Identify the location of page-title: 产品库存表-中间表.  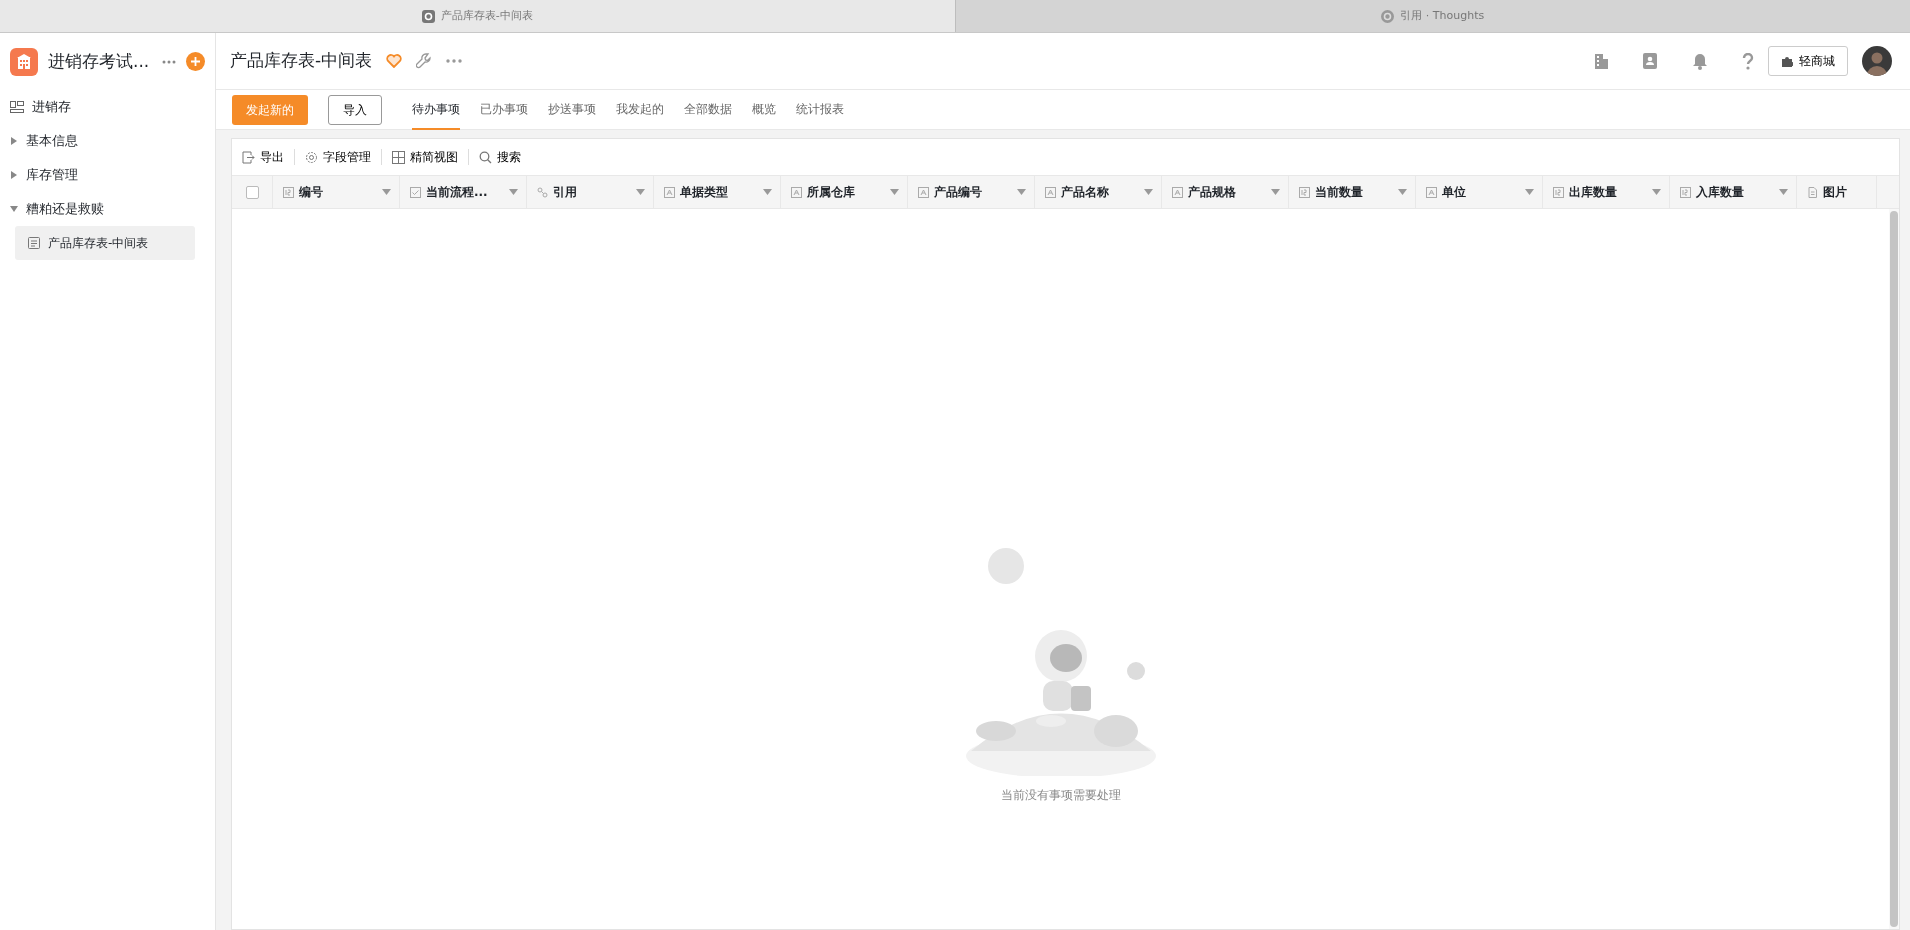
(301, 61).